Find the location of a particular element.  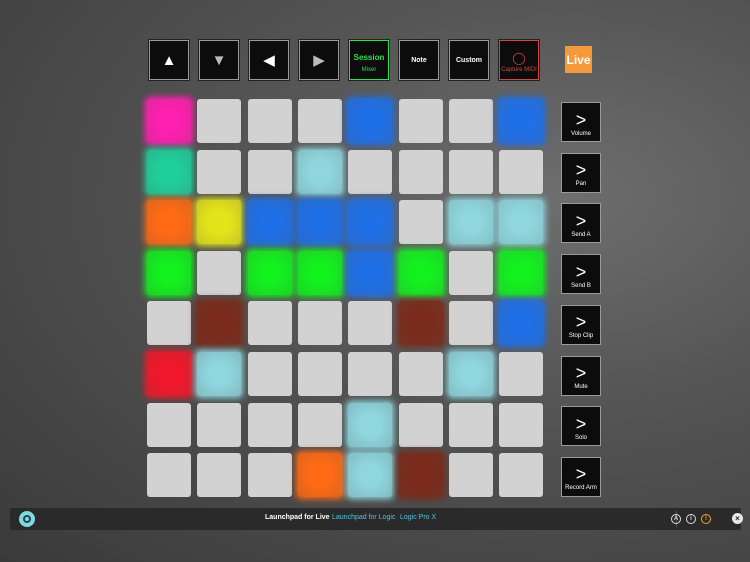

pad-r7-c7 is located at coordinates (470, 424).